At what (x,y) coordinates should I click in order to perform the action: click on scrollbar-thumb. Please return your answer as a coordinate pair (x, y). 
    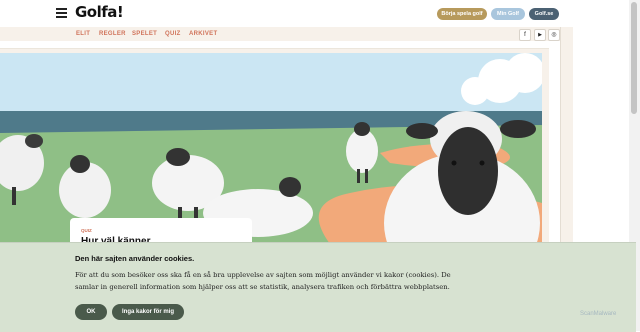
    Looking at the image, I should click on (634, 58).